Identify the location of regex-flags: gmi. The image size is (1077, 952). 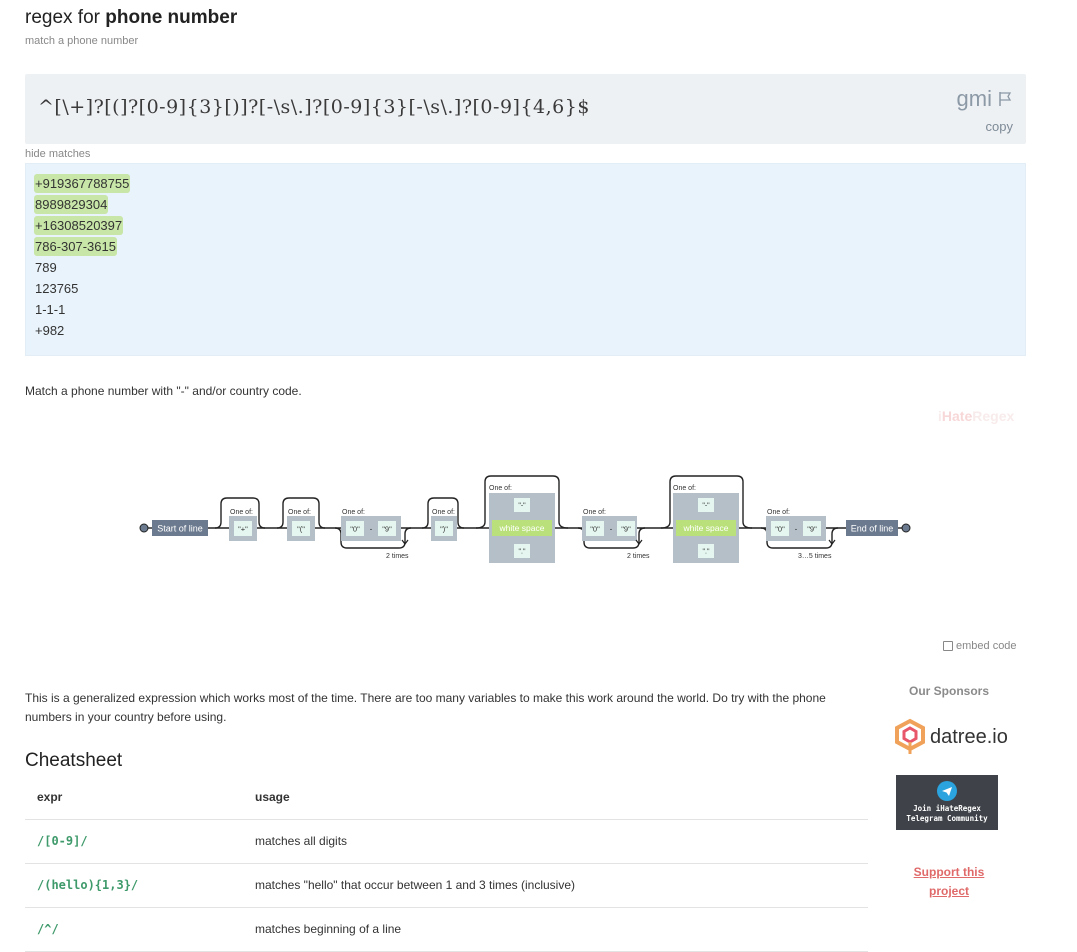
(984, 99).